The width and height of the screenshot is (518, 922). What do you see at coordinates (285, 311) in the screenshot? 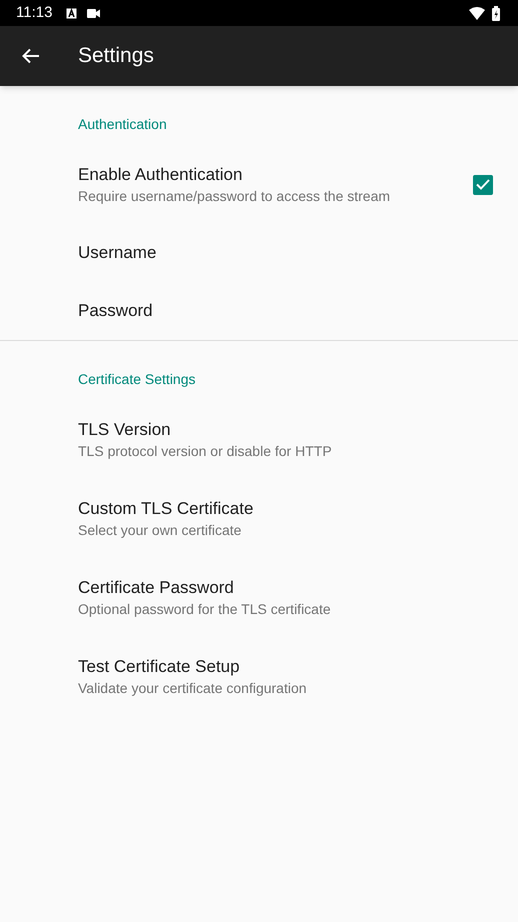
I see `setting-title: Password` at bounding box center [285, 311].